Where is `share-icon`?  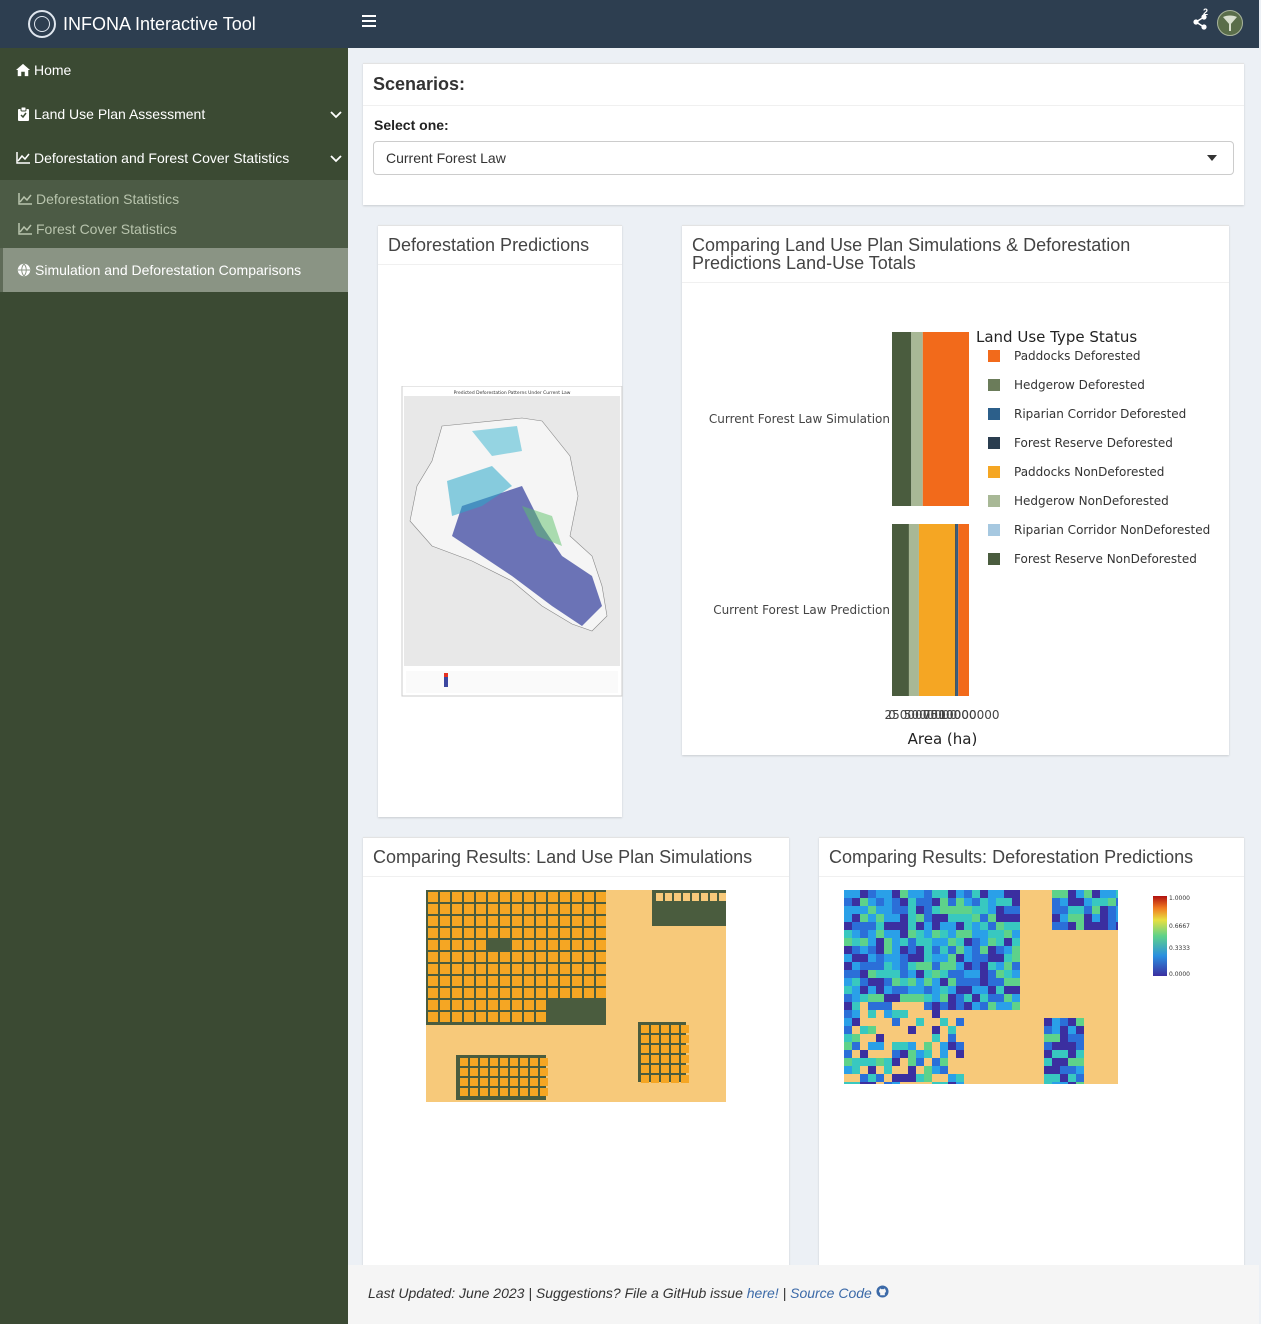
share-icon is located at coordinates (1200, 24).